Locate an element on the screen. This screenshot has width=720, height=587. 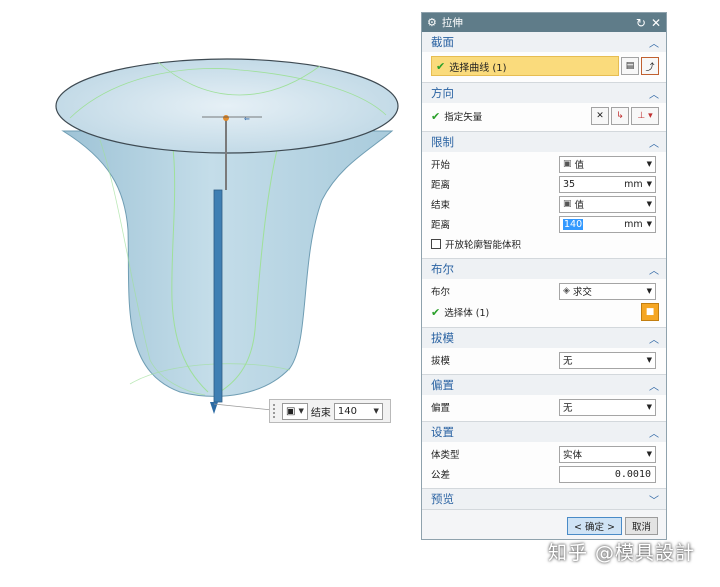
start-type-combo: ▣ 值 ▼ is located at coordinates (607, 164).